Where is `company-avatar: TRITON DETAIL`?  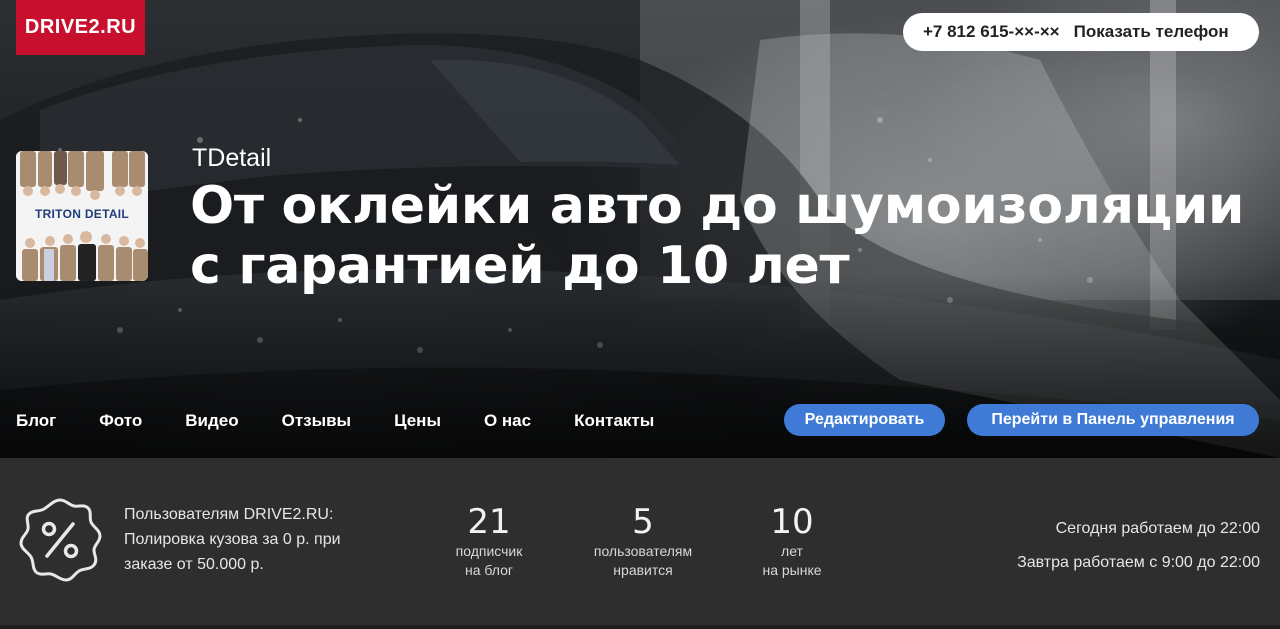 company-avatar: TRITON DETAIL is located at coordinates (82, 216).